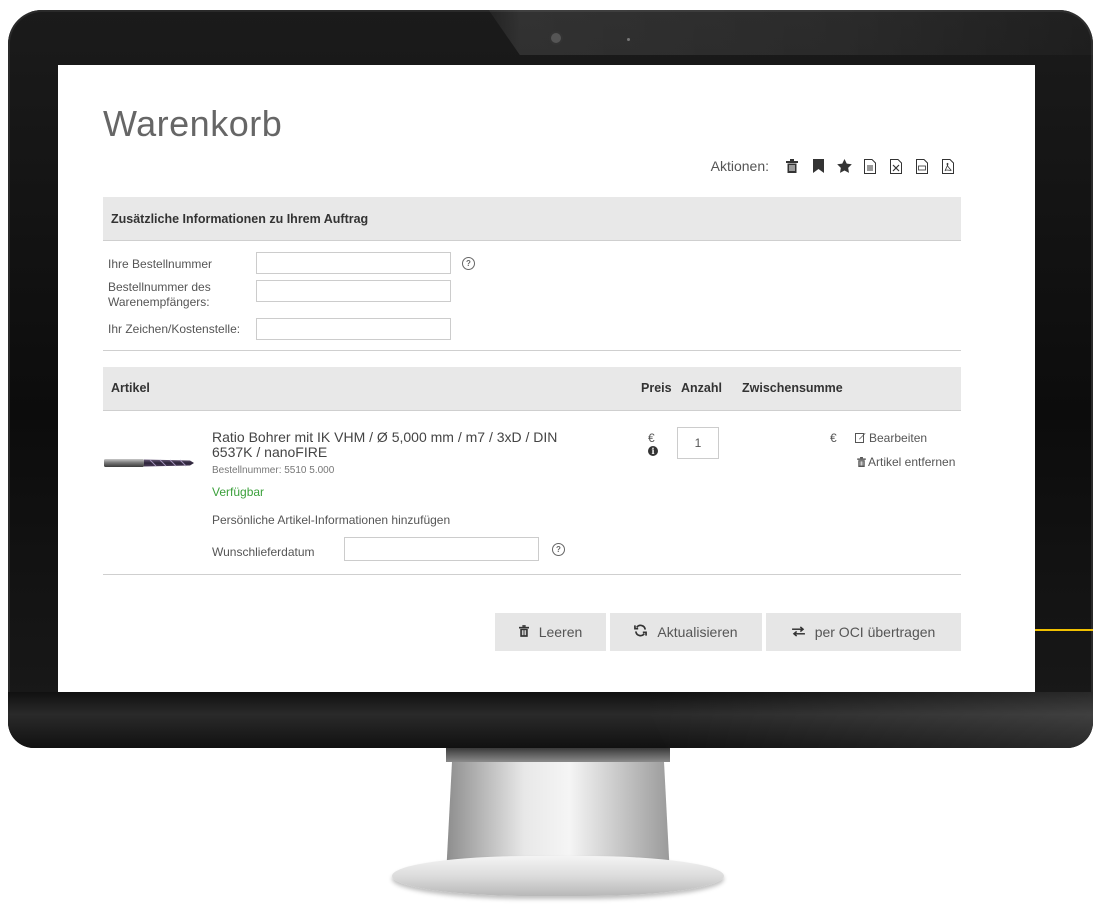 The width and height of the screenshot is (1093, 916). I want to click on price-info-icon: i, so click(653, 451).